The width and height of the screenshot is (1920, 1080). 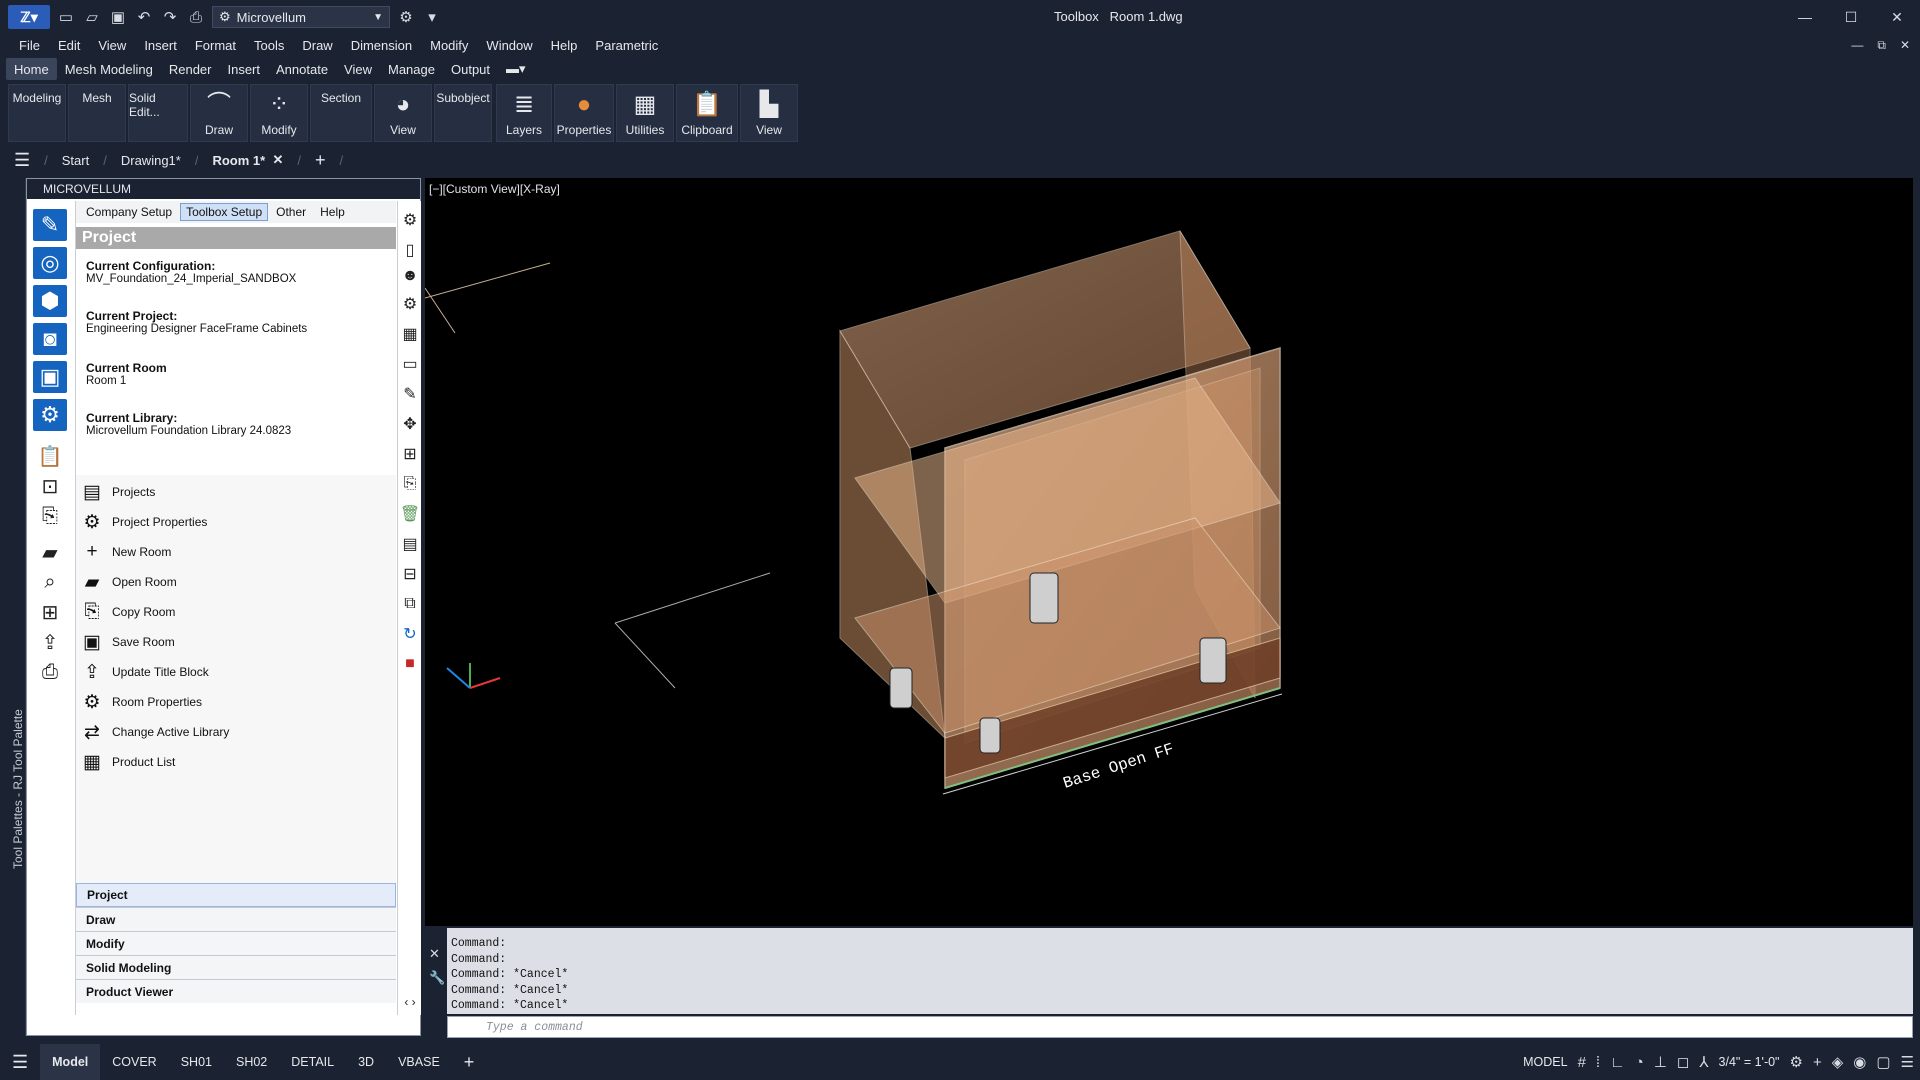 I want to click on wrench-icon: 🔧, so click(x=437, y=978).